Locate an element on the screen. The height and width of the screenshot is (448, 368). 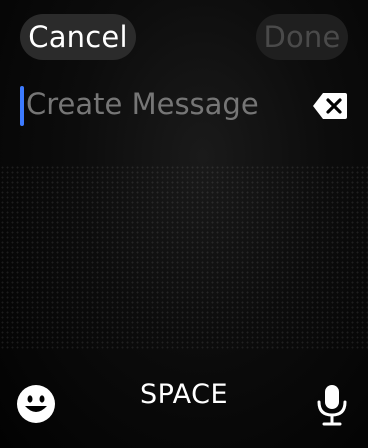
text-caret is located at coordinates (22, 106).